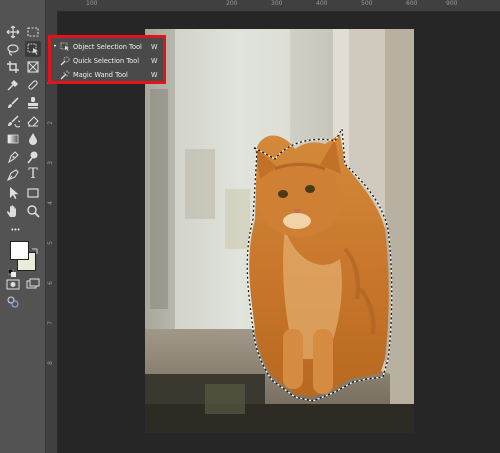  I want to click on eraser-tool, so click(33, 121).